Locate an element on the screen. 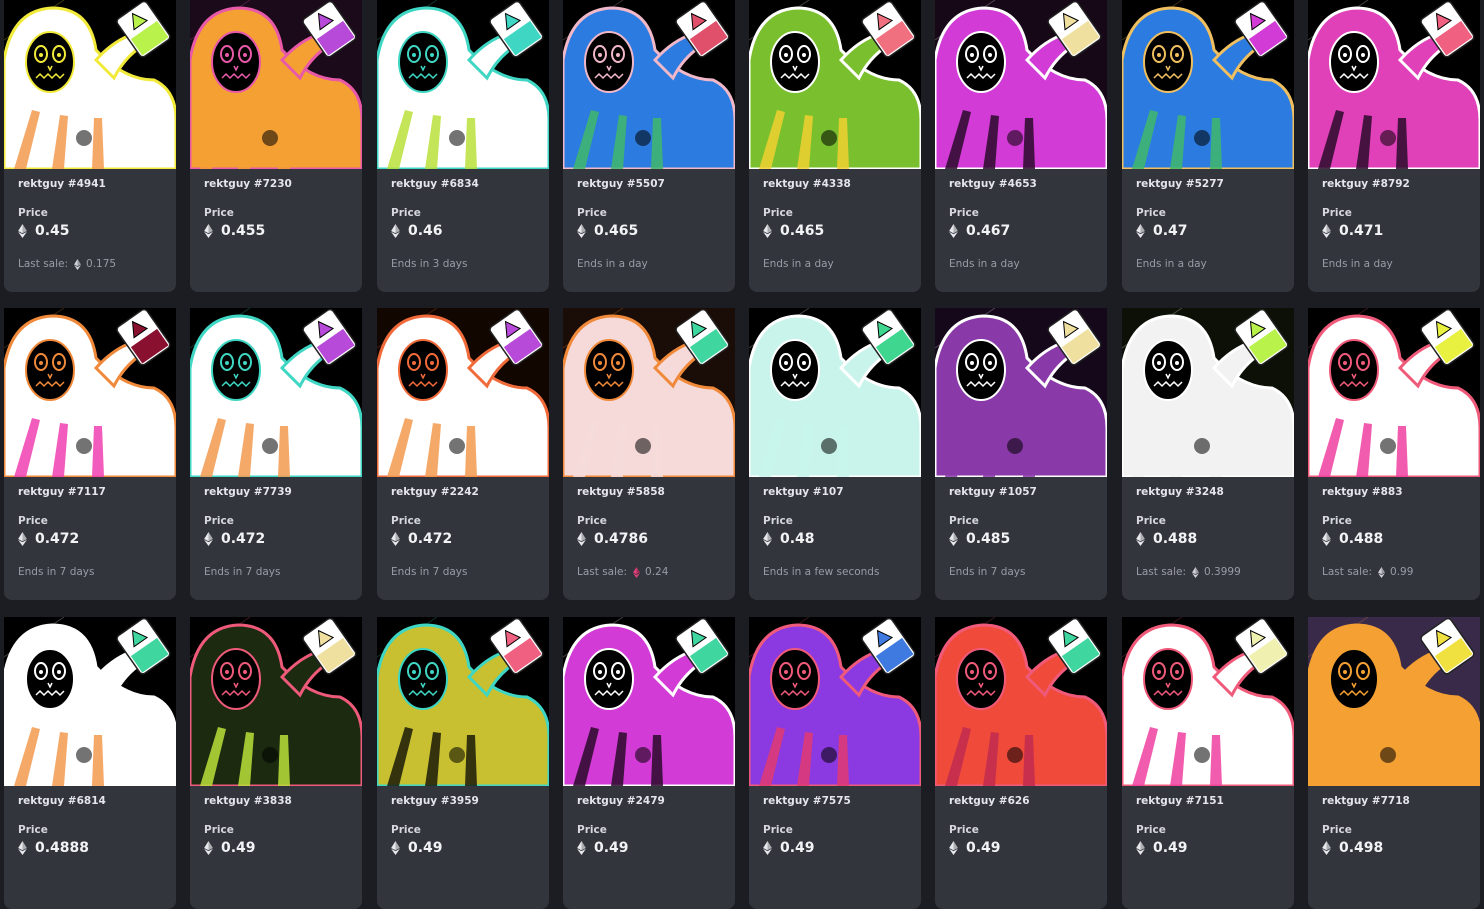 This screenshot has width=1484, height=909. nft-card: rektguy #3959 Price 0.49 is located at coordinates (463, 763).